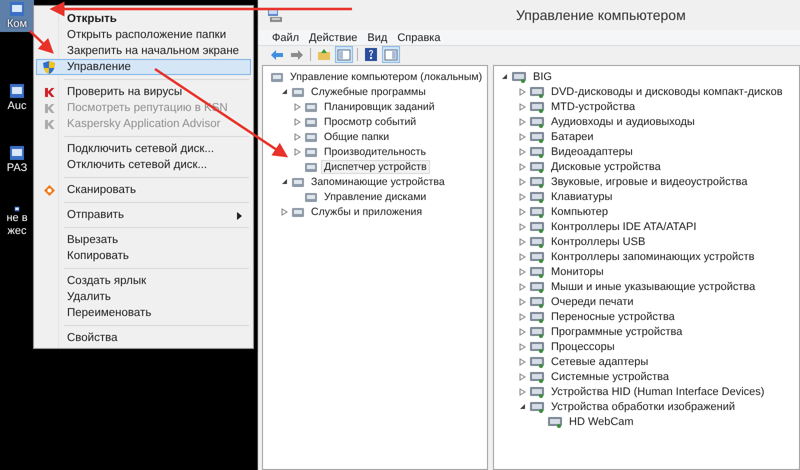 This screenshot has width=800, height=470. What do you see at coordinates (653, 257) in the screenshot?
I see `tree-item: Контроллеры запоминающих устройств` at bounding box center [653, 257].